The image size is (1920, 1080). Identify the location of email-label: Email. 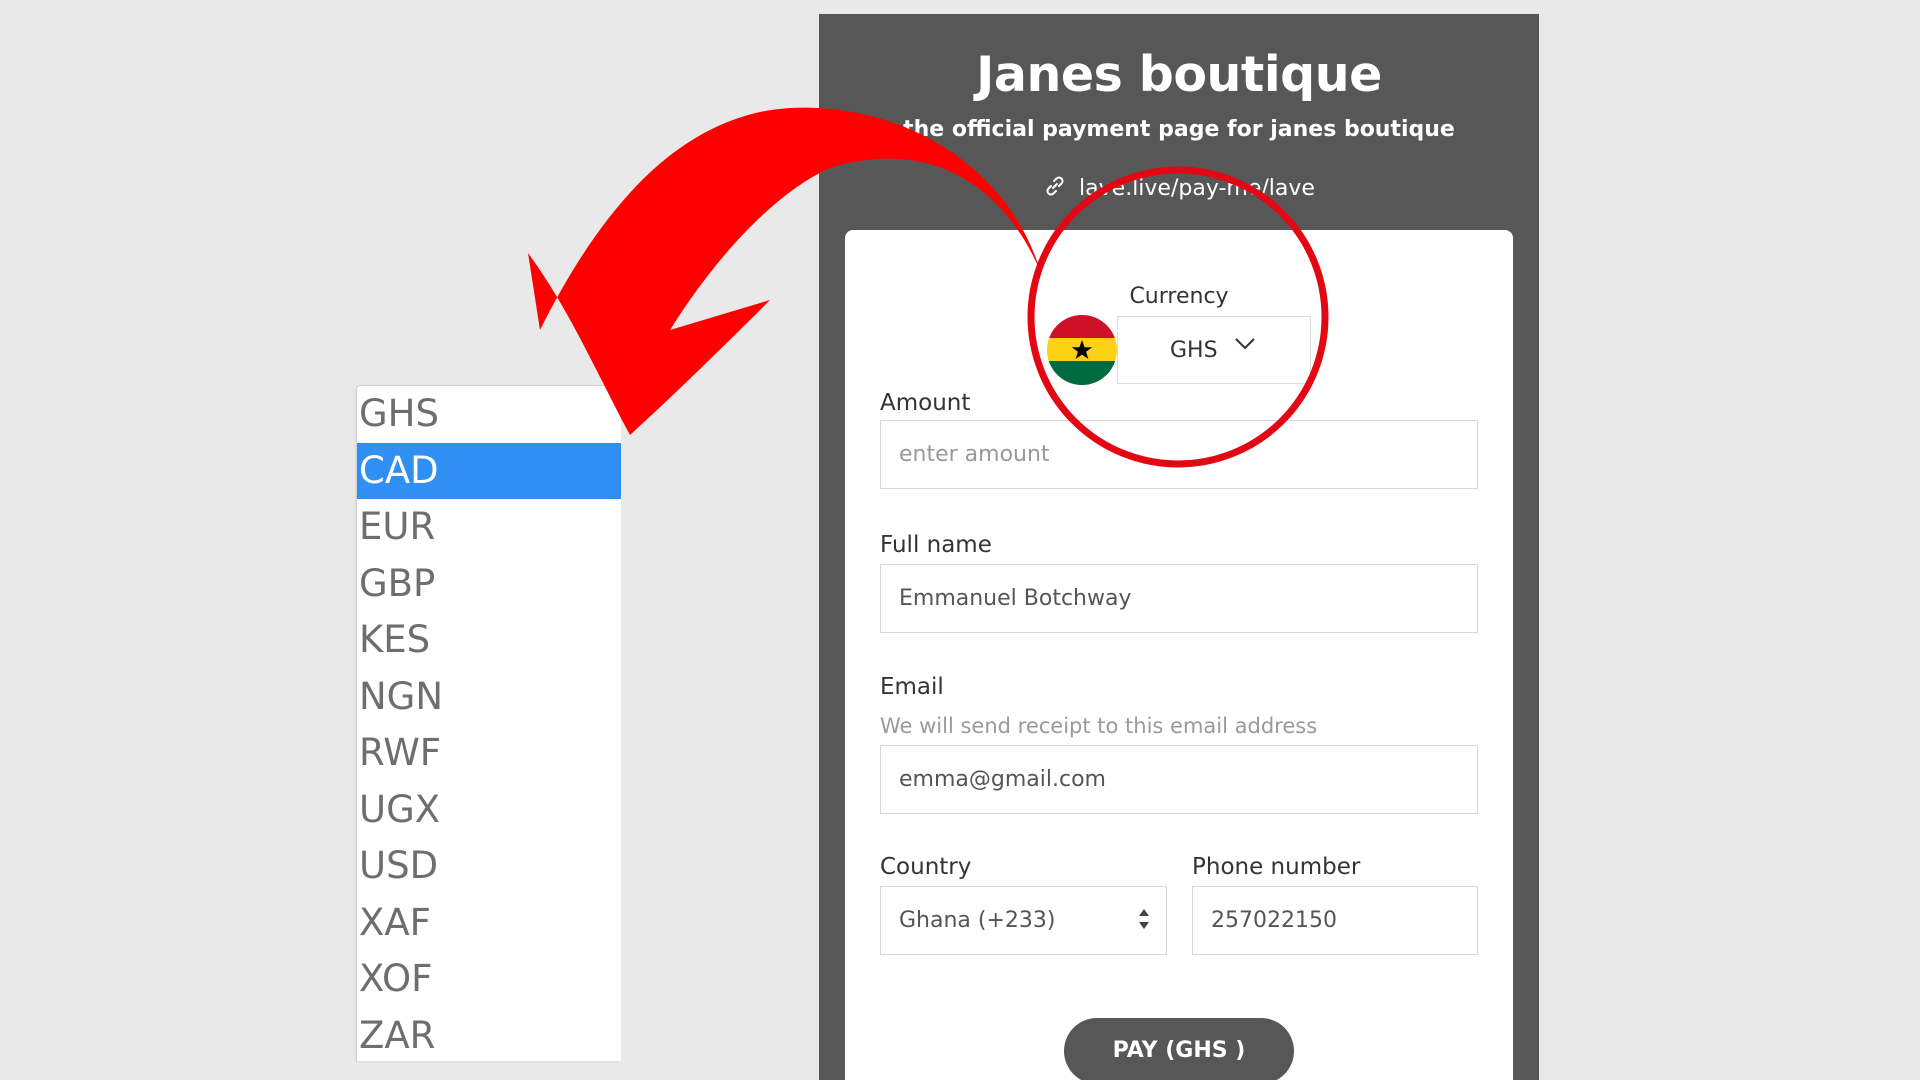
(912, 687).